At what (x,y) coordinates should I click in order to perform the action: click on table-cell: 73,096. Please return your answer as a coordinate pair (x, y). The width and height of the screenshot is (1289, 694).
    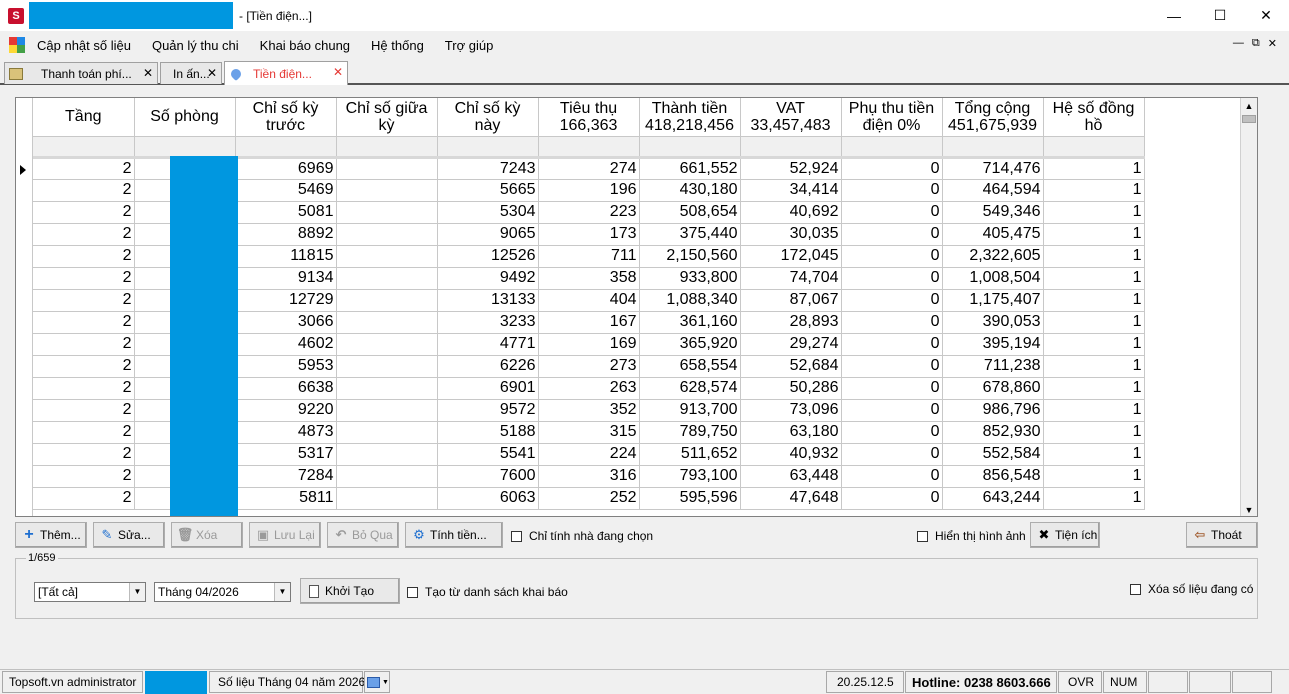
    Looking at the image, I should click on (791, 410).